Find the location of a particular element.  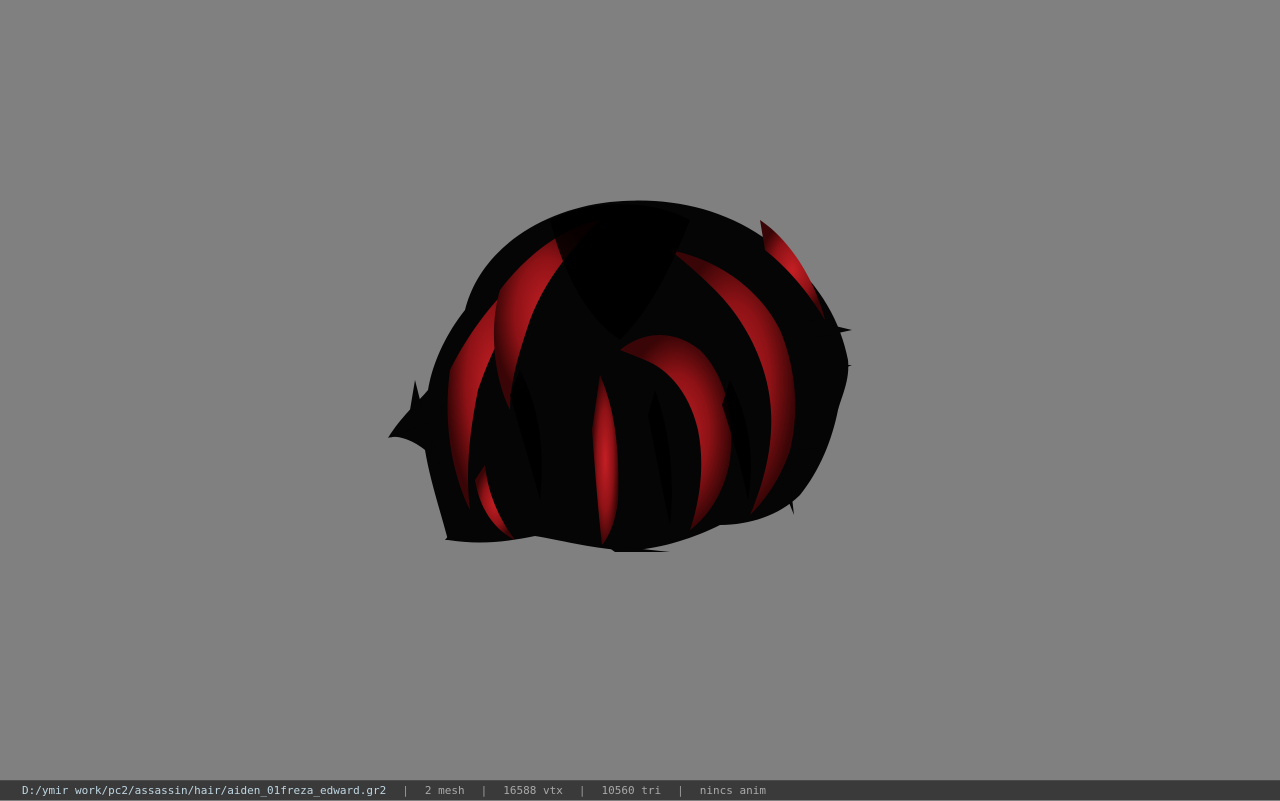

mesh-count-label: 2 mesh is located at coordinates (444, 790).